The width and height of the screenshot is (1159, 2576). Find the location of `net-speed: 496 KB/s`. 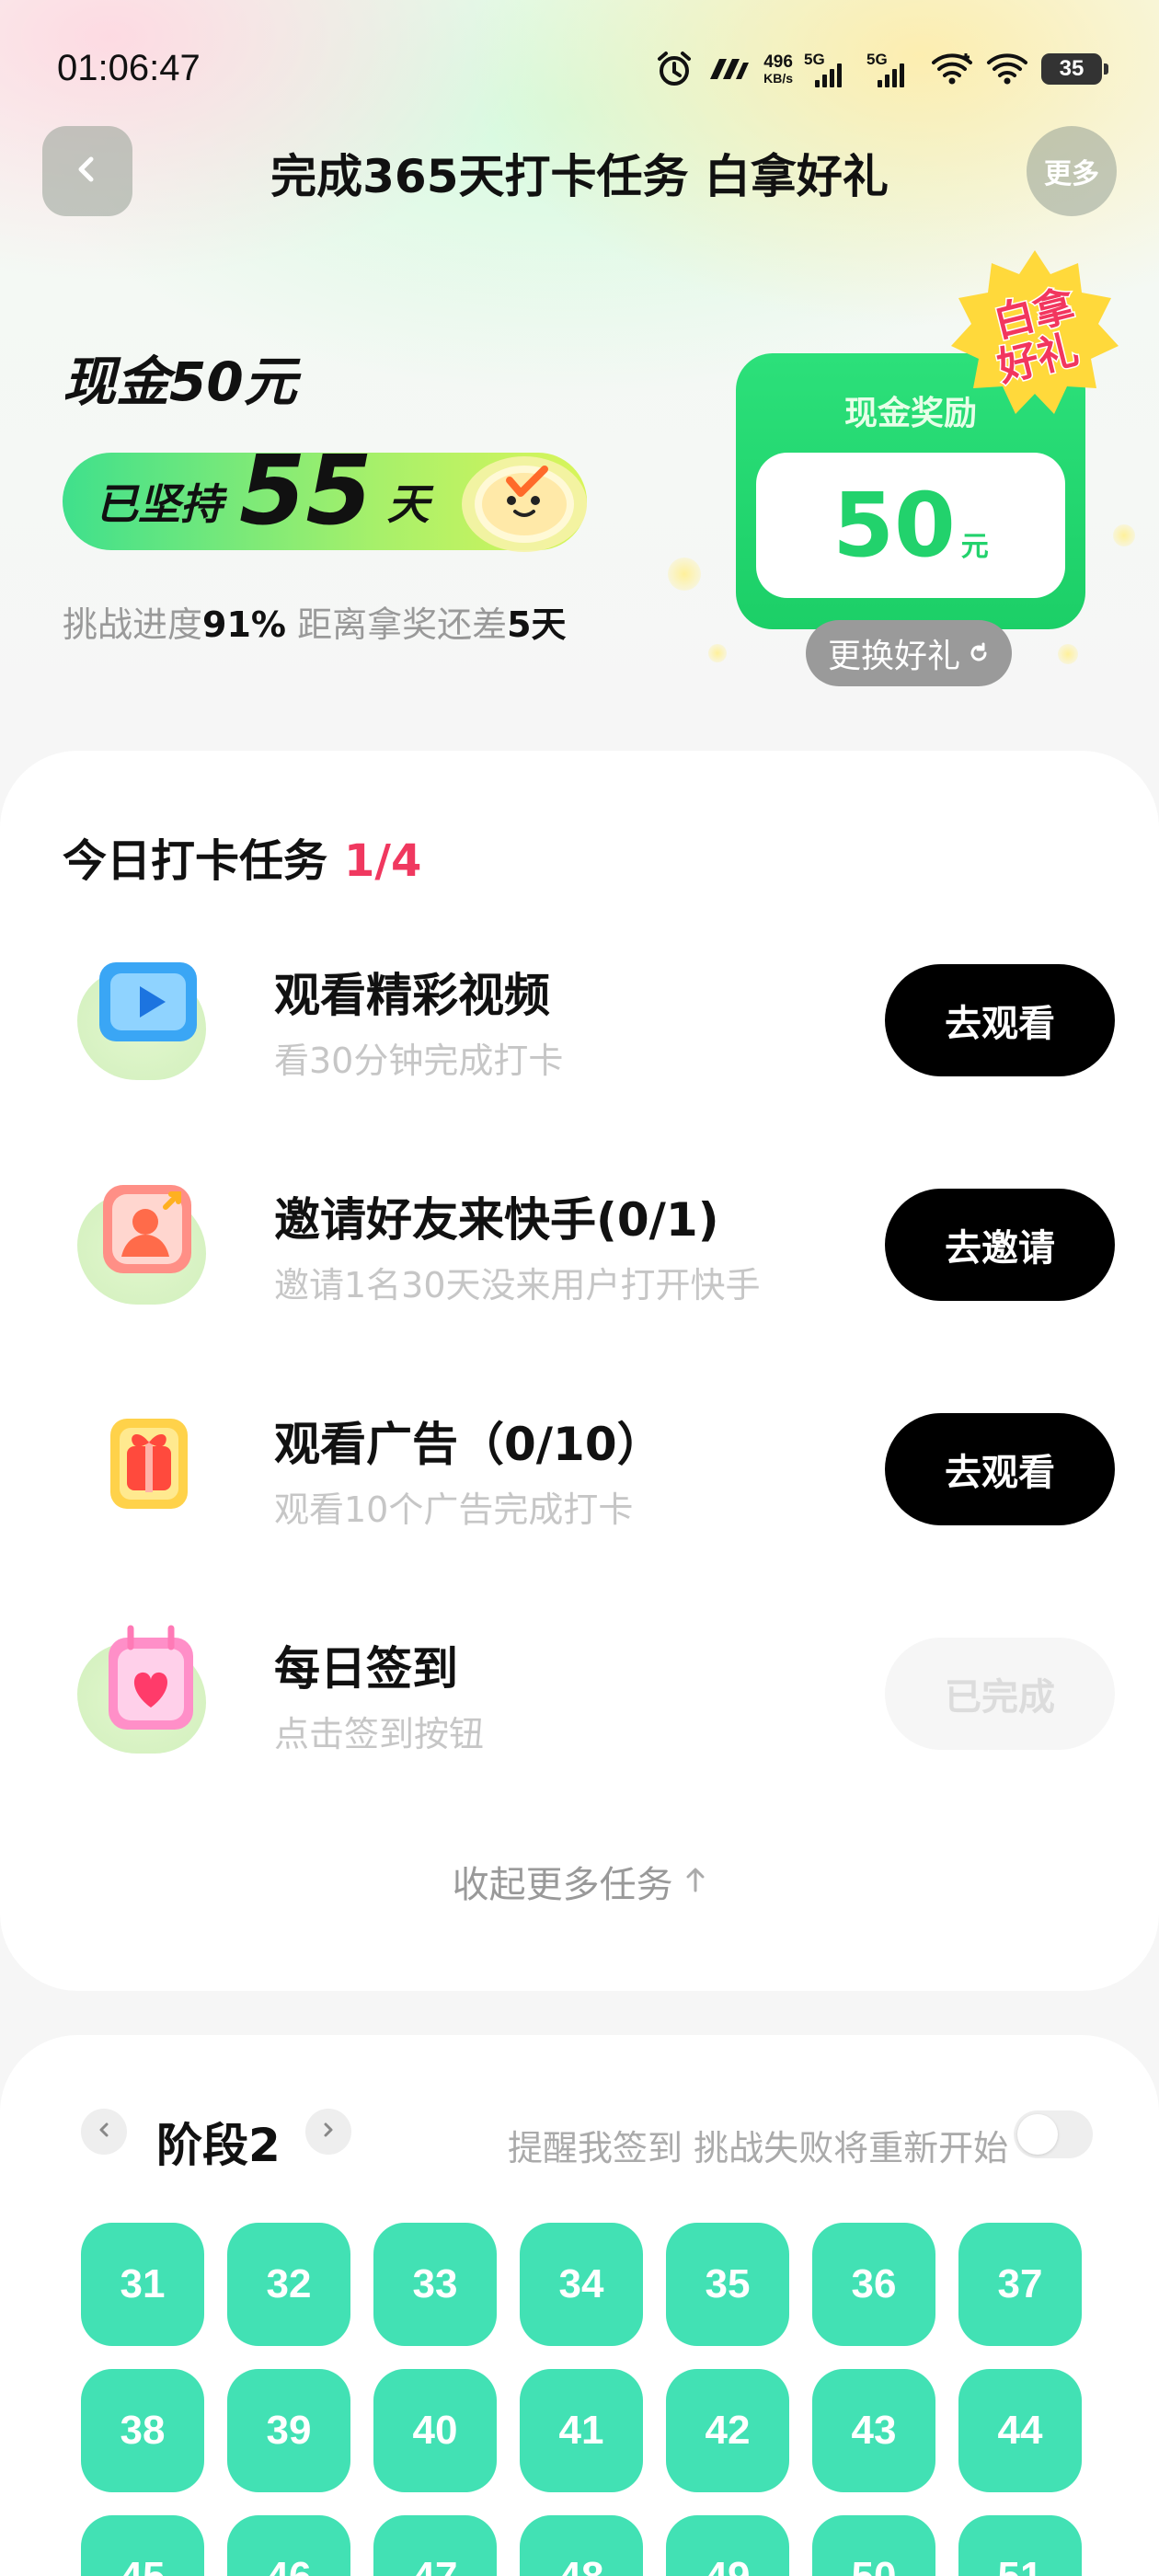

net-speed: 496 KB/s is located at coordinates (778, 69).